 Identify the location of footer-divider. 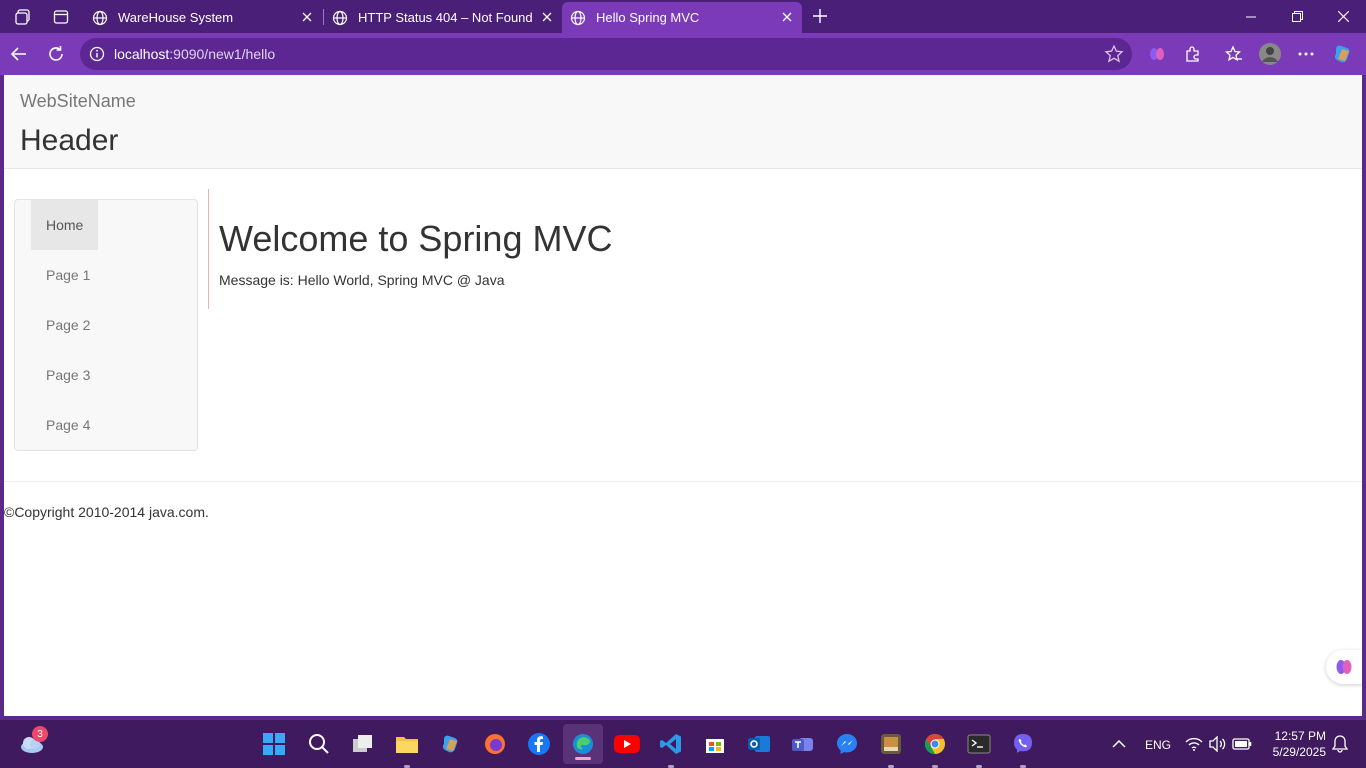
(683, 481).